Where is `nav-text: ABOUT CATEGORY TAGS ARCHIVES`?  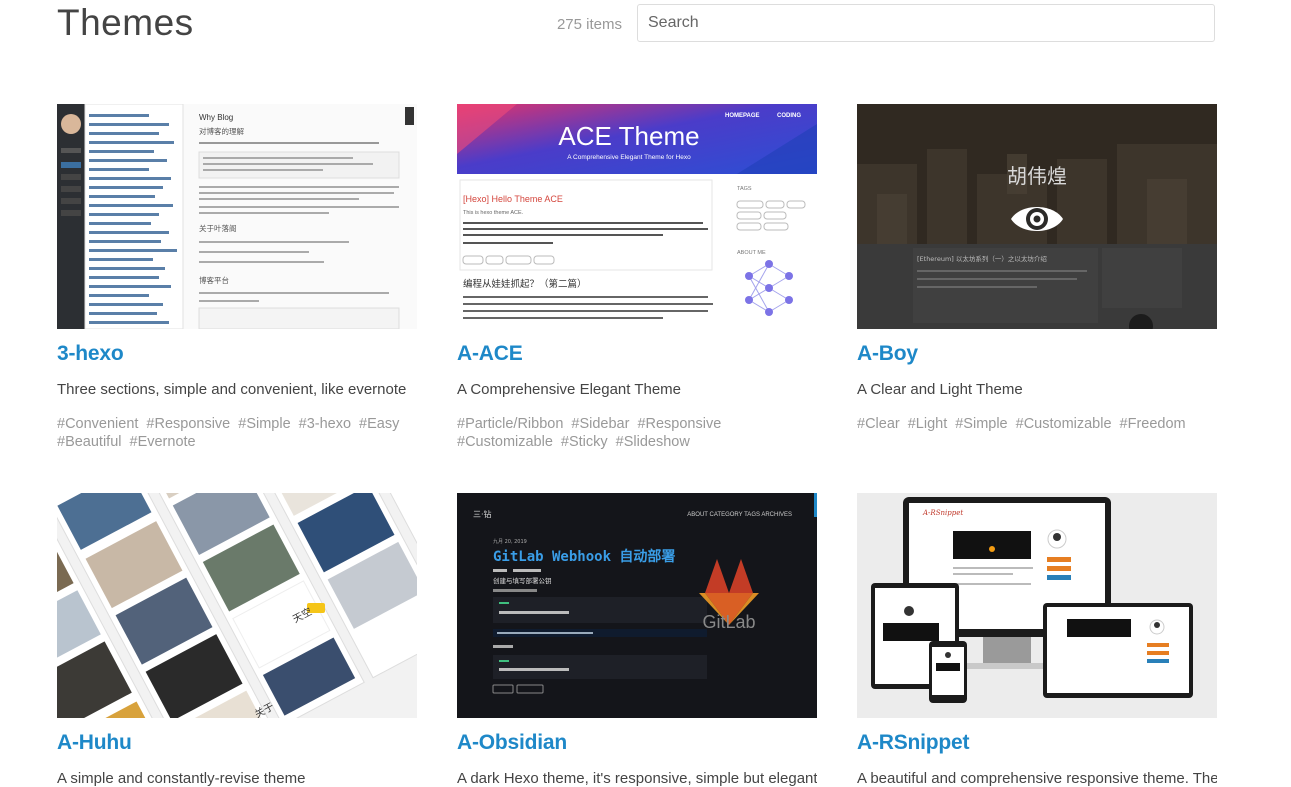
nav-text: ABOUT CATEGORY TAGS ARCHIVES is located at coordinates (739, 515).